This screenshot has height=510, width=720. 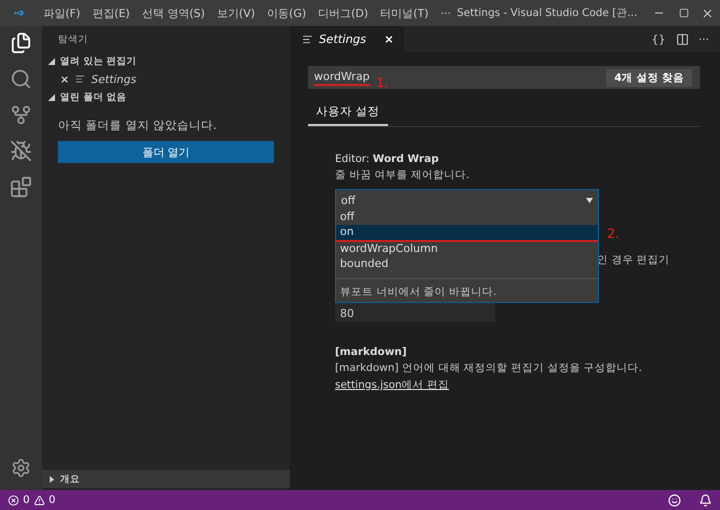 I want to click on setting-description: 줄 바꿈 여부를 제어합니다., so click(x=402, y=175).